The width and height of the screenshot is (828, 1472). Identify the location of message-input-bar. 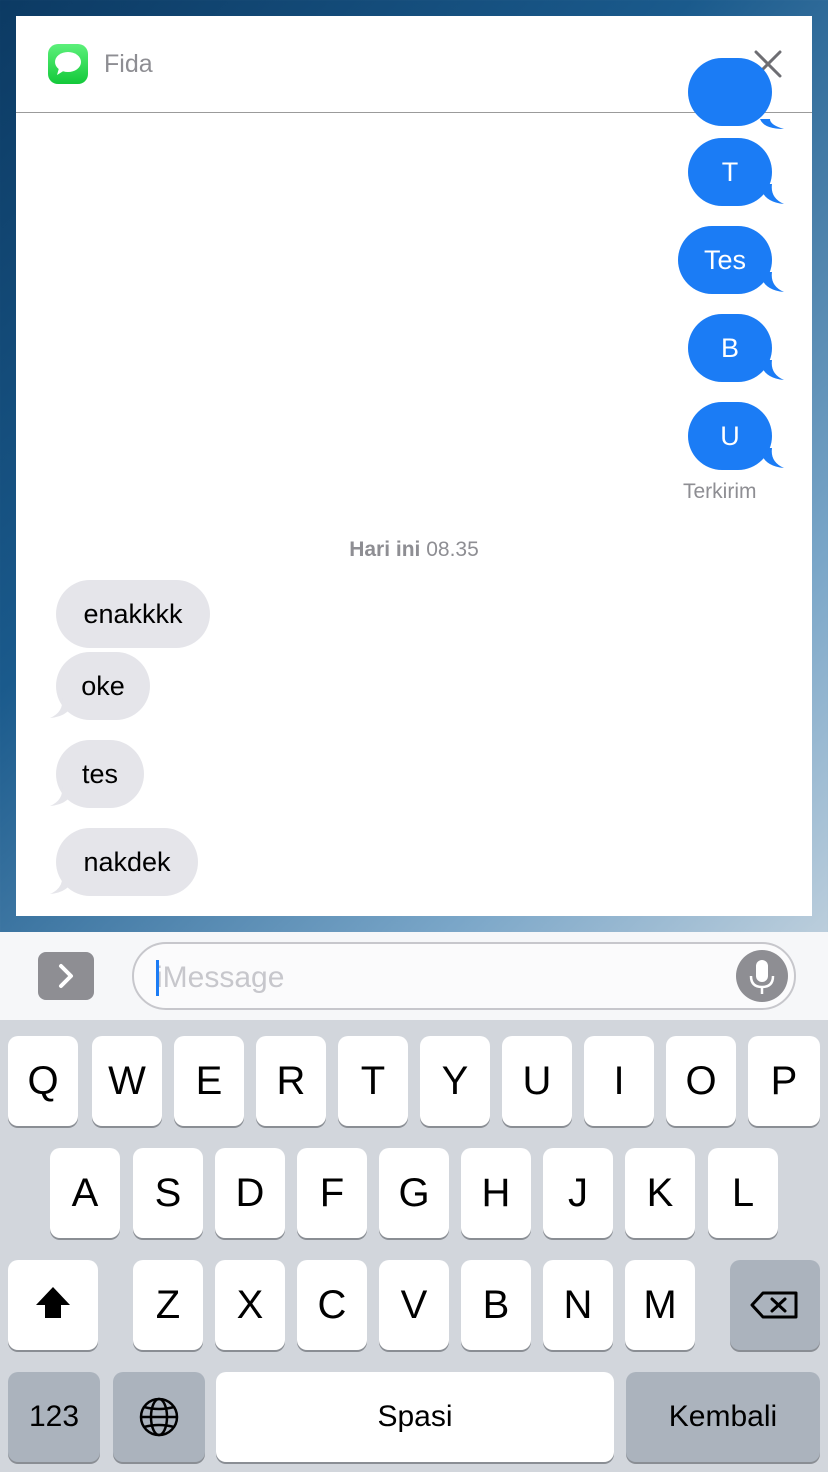
(414, 976).